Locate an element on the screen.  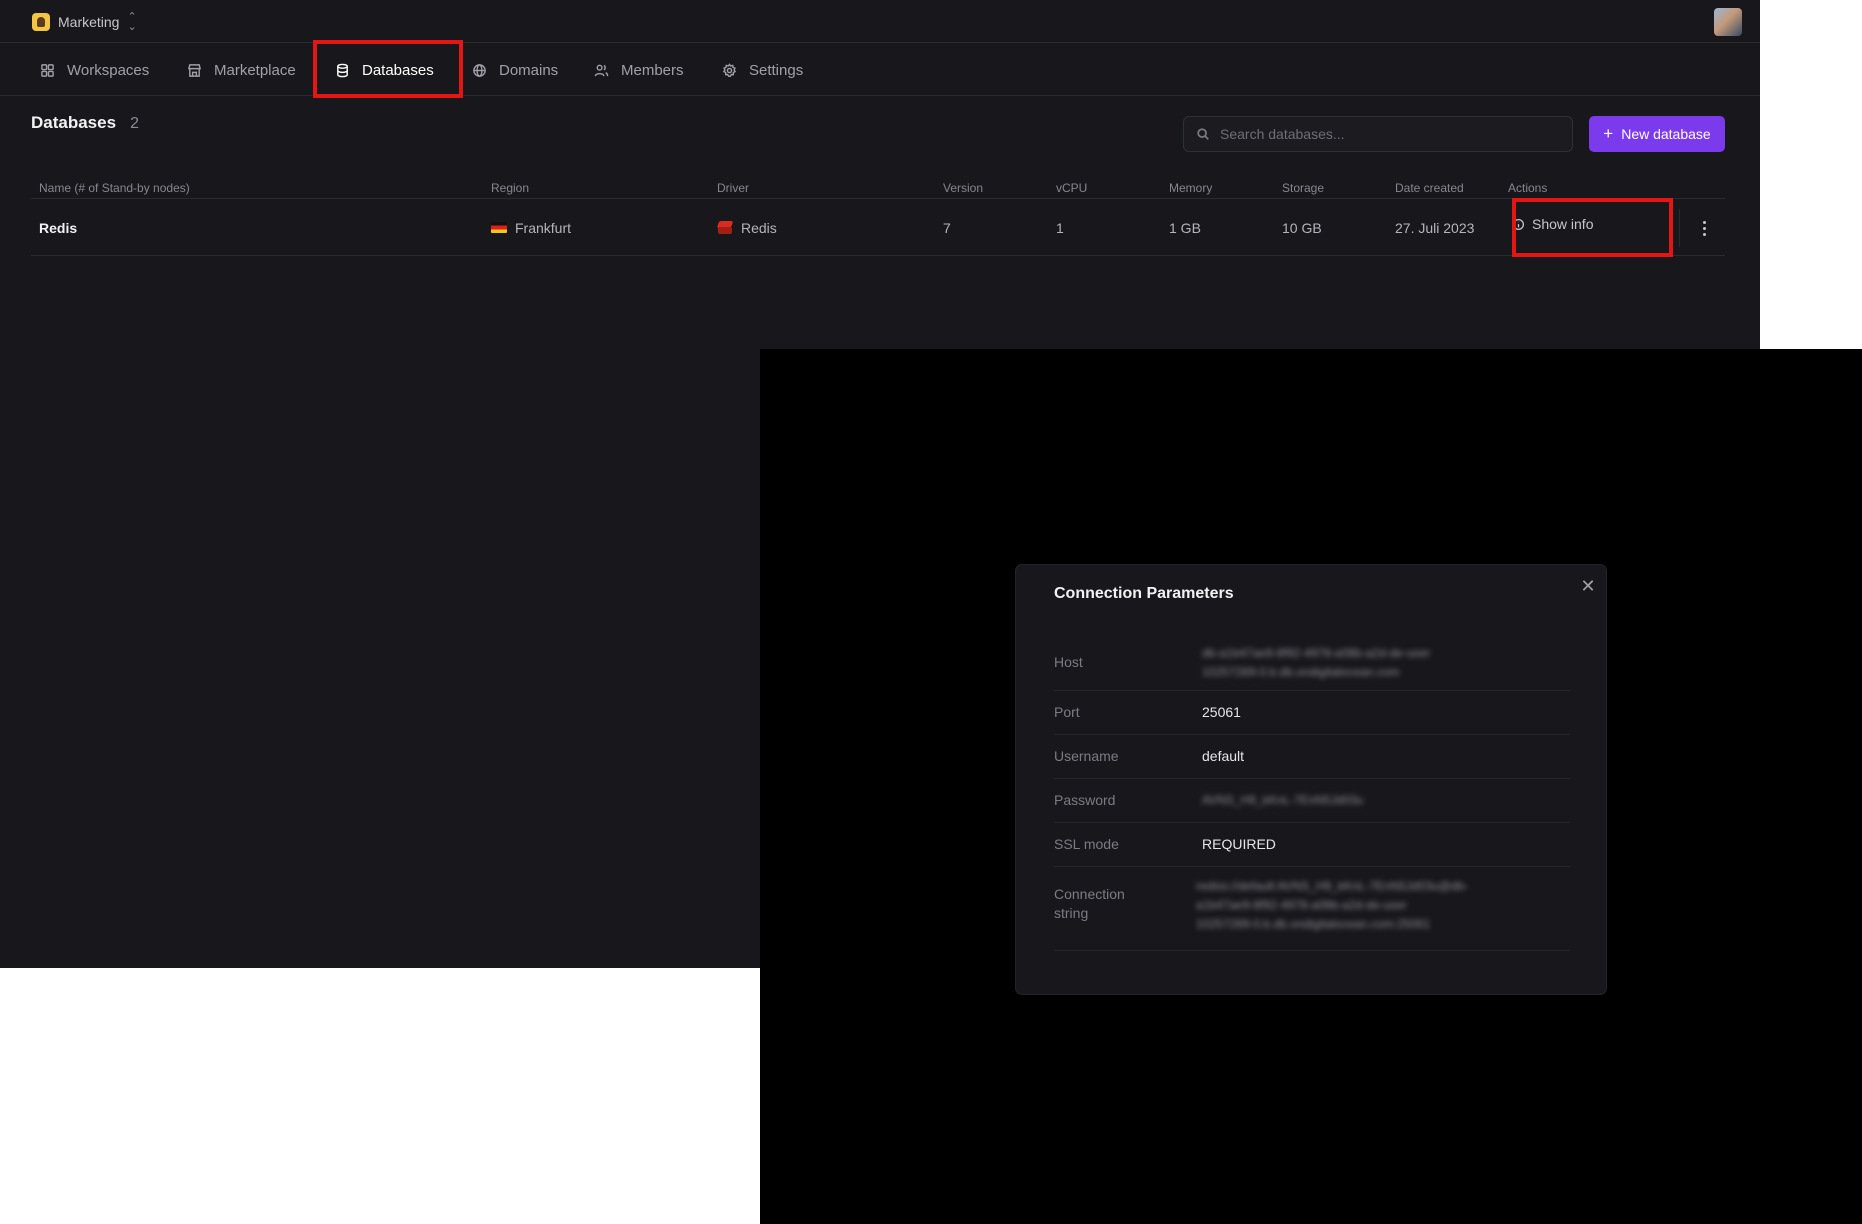
nav-item-label: Marketplace is located at coordinates (255, 70).